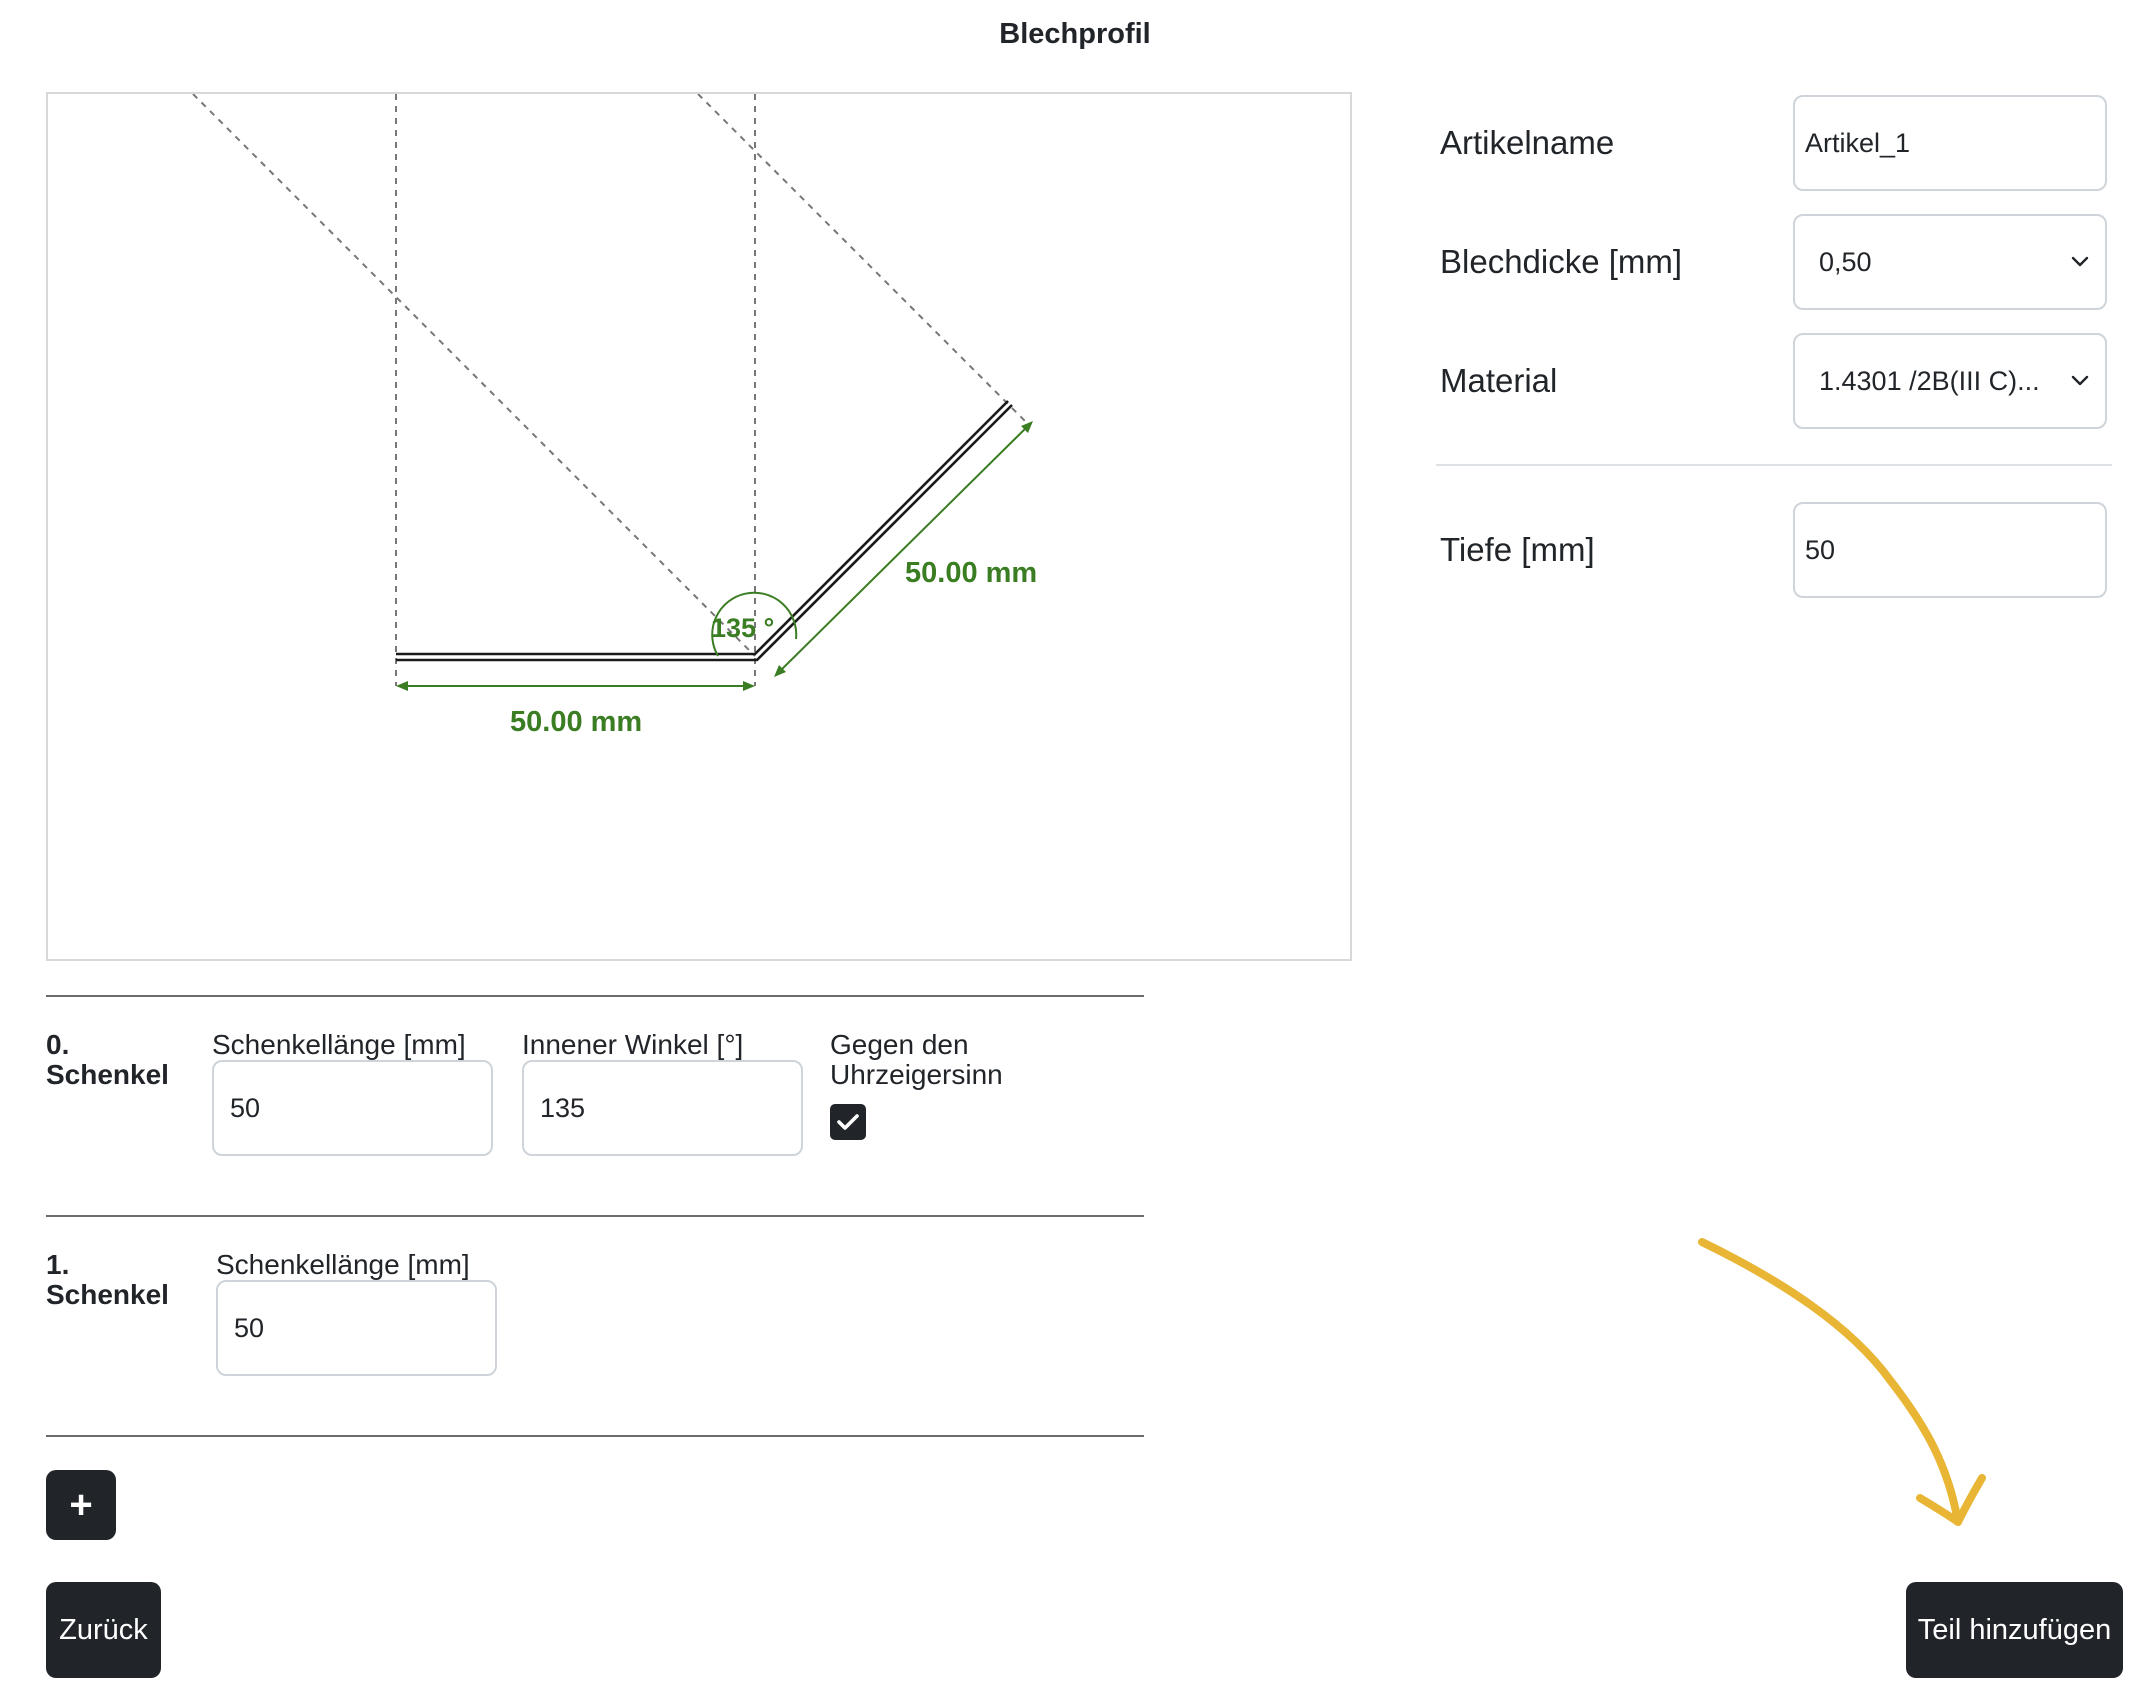 Image resolution: width=2150 pixels, height=1706 pixels. What do you see at coordinates (58, 1264) in the screenshot?
I see `schenkel-1-number: 1.` at bounding box center [58, 1264].